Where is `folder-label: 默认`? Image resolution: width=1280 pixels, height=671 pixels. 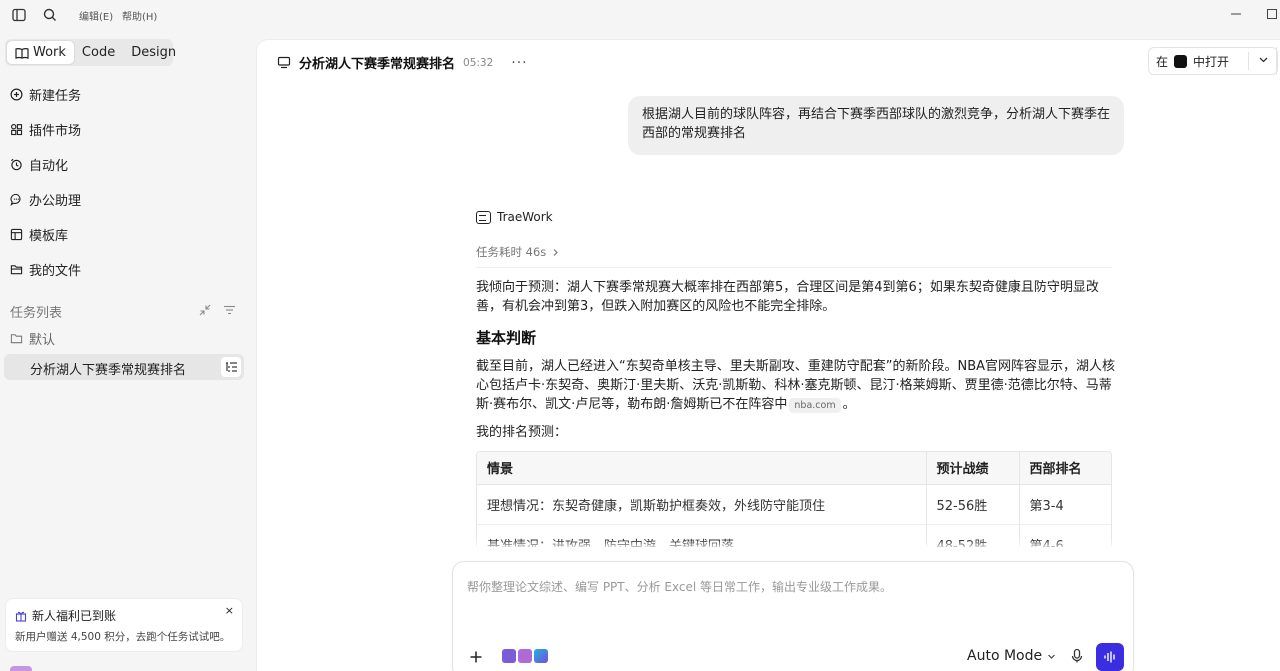
folder-label: 默认 is located at coordinates (42, 340).